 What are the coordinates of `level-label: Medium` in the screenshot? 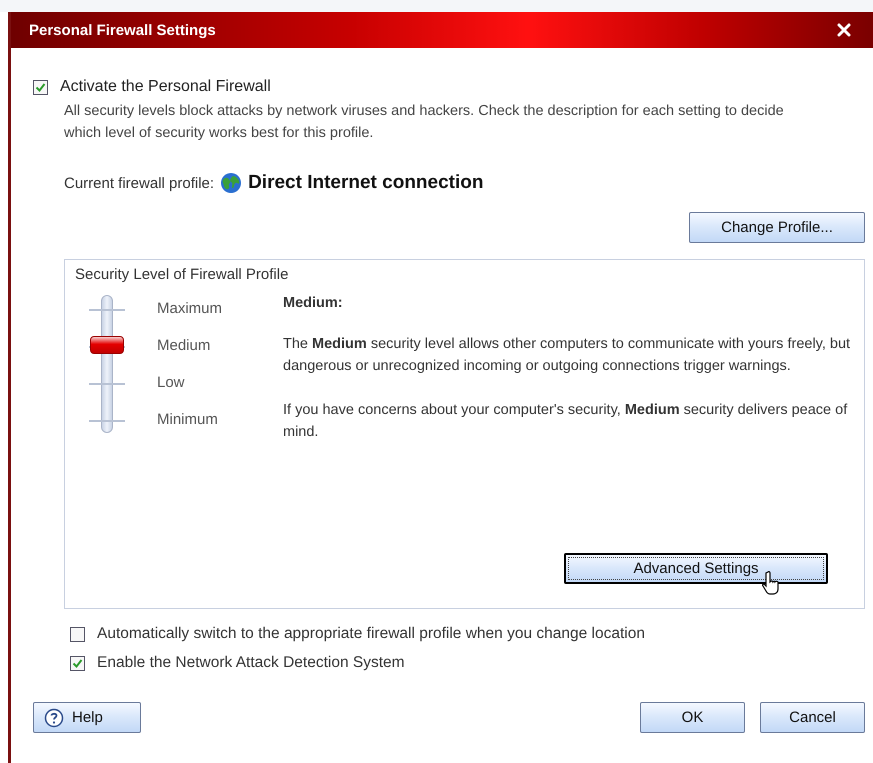 It's located at (184, 346).